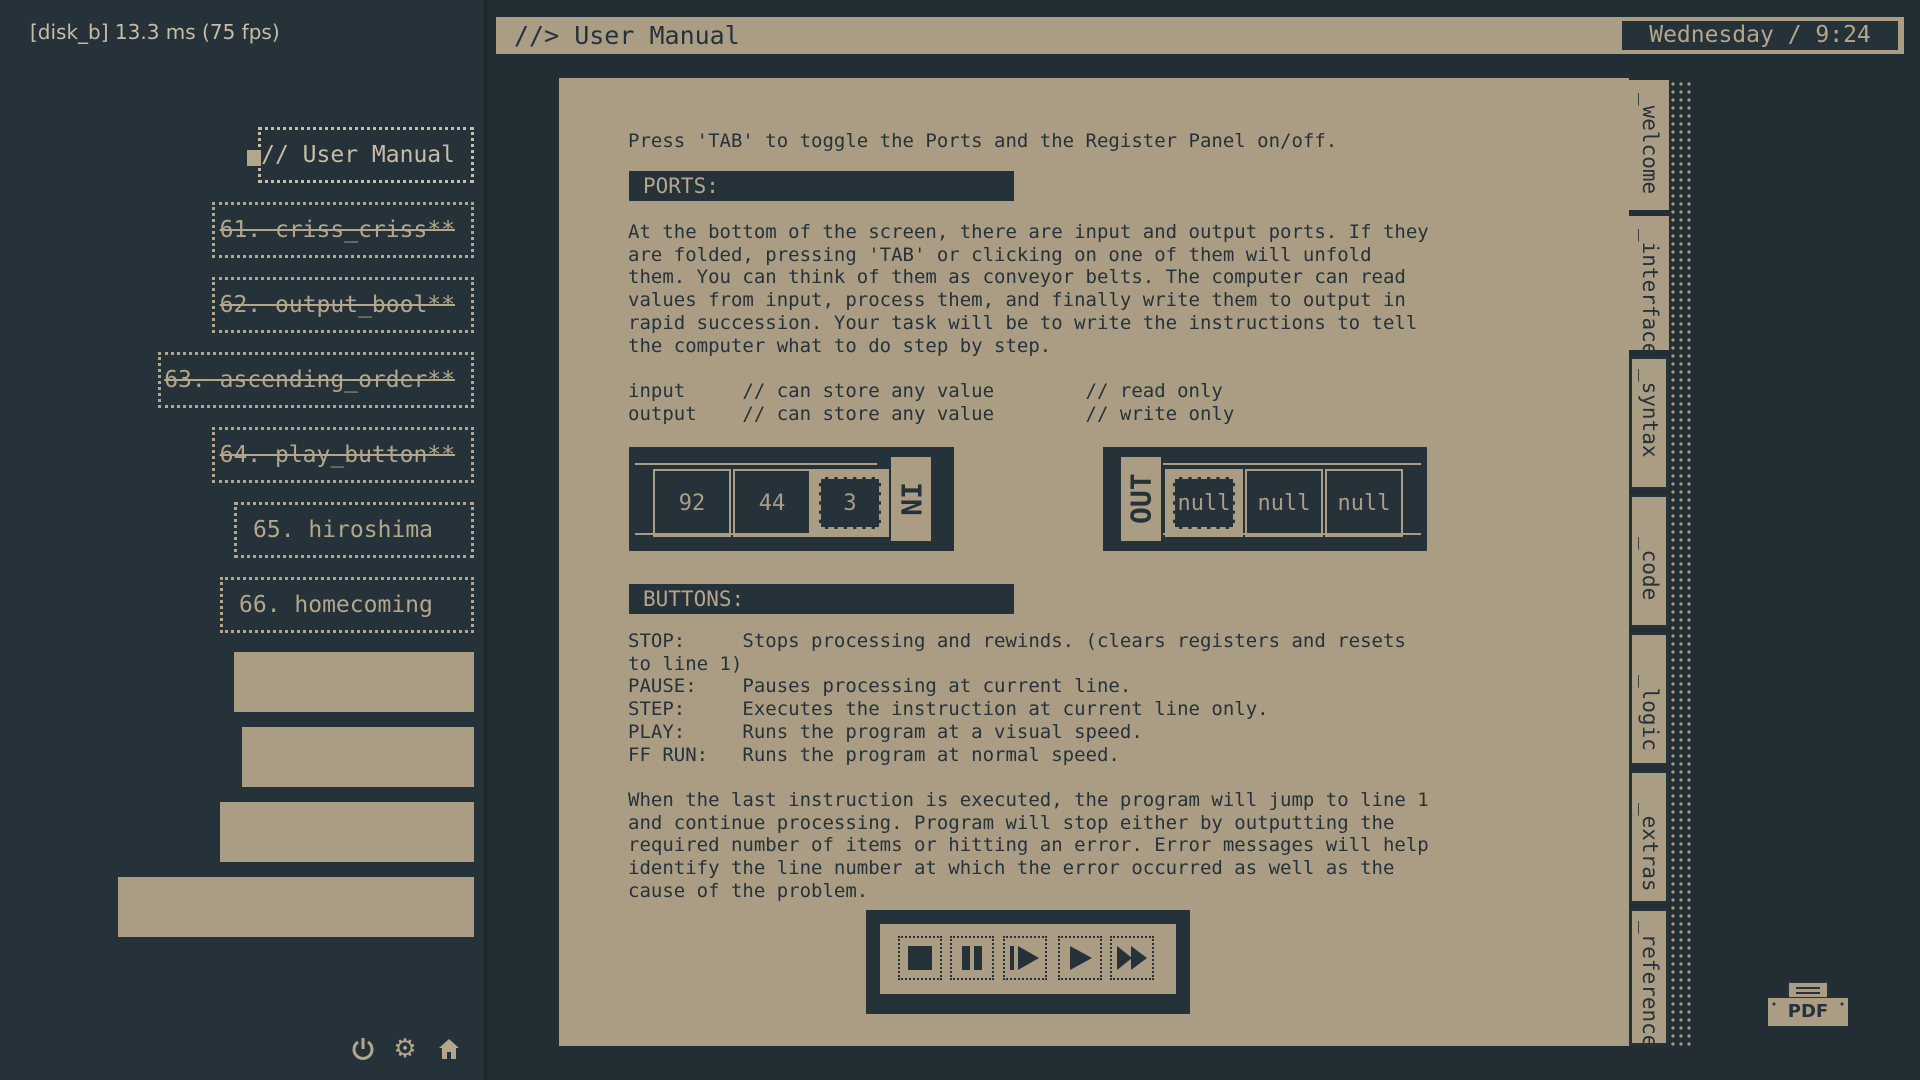 The image size is (1920, 1080). Describe the element at coordinates (309, 380) in the screenshot. I see `level-label: 63. ascending_order**` at that location.